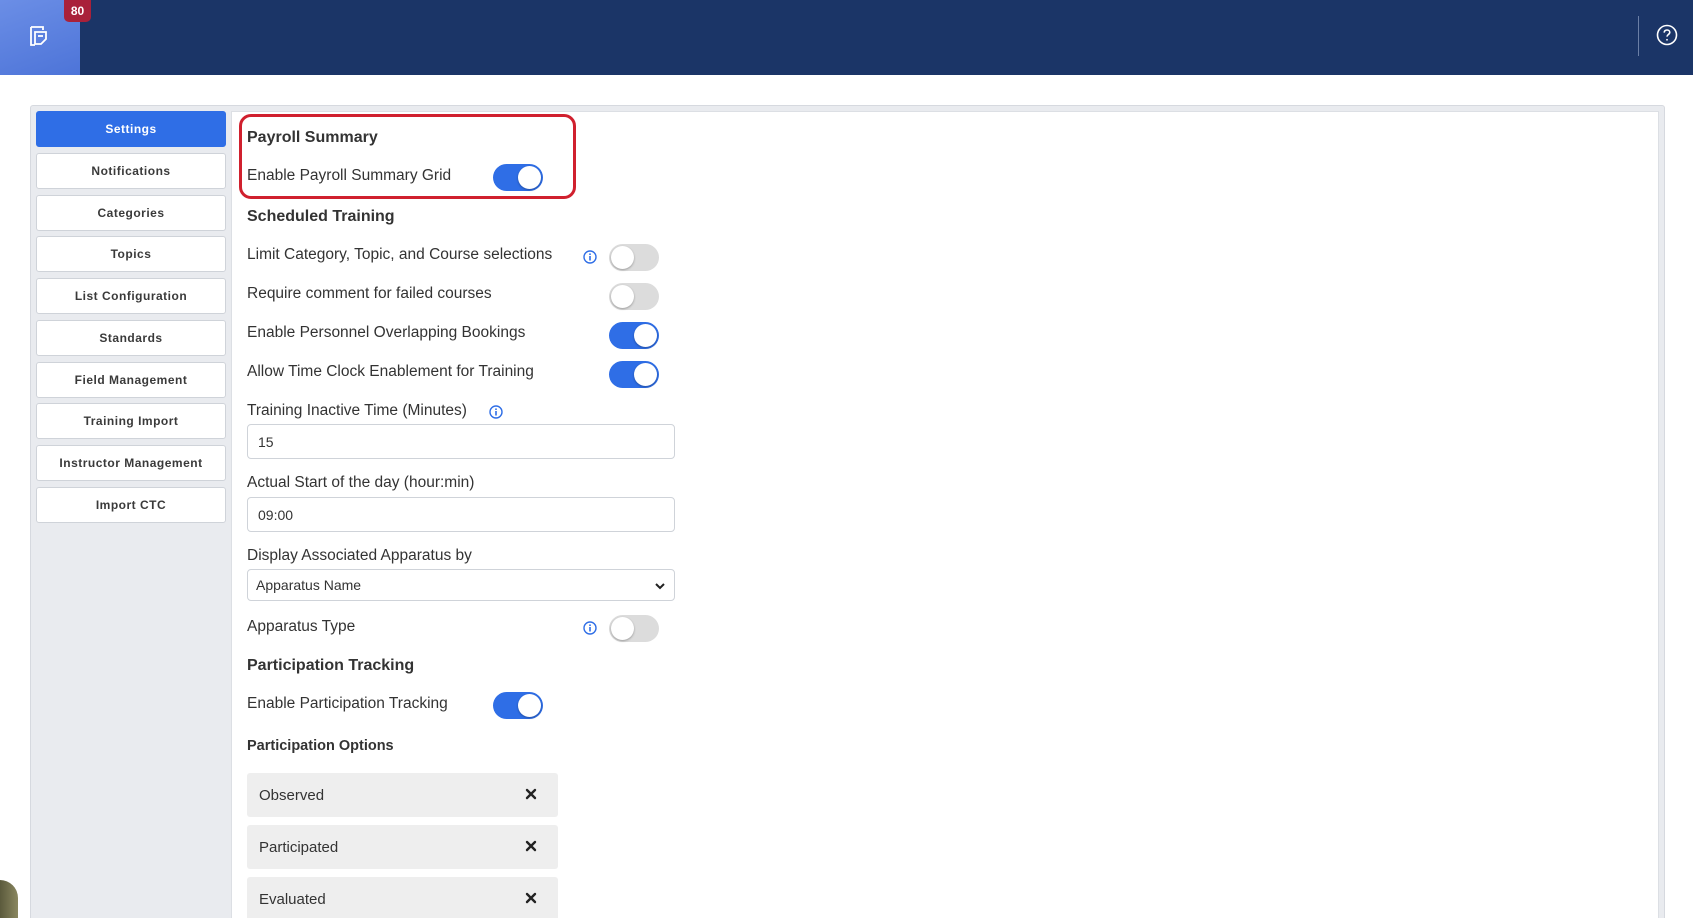  What do you see at coordinates (1667, 35) in the screenshot?
I see `question-circle-icon` at bounding box center [1667, 35].